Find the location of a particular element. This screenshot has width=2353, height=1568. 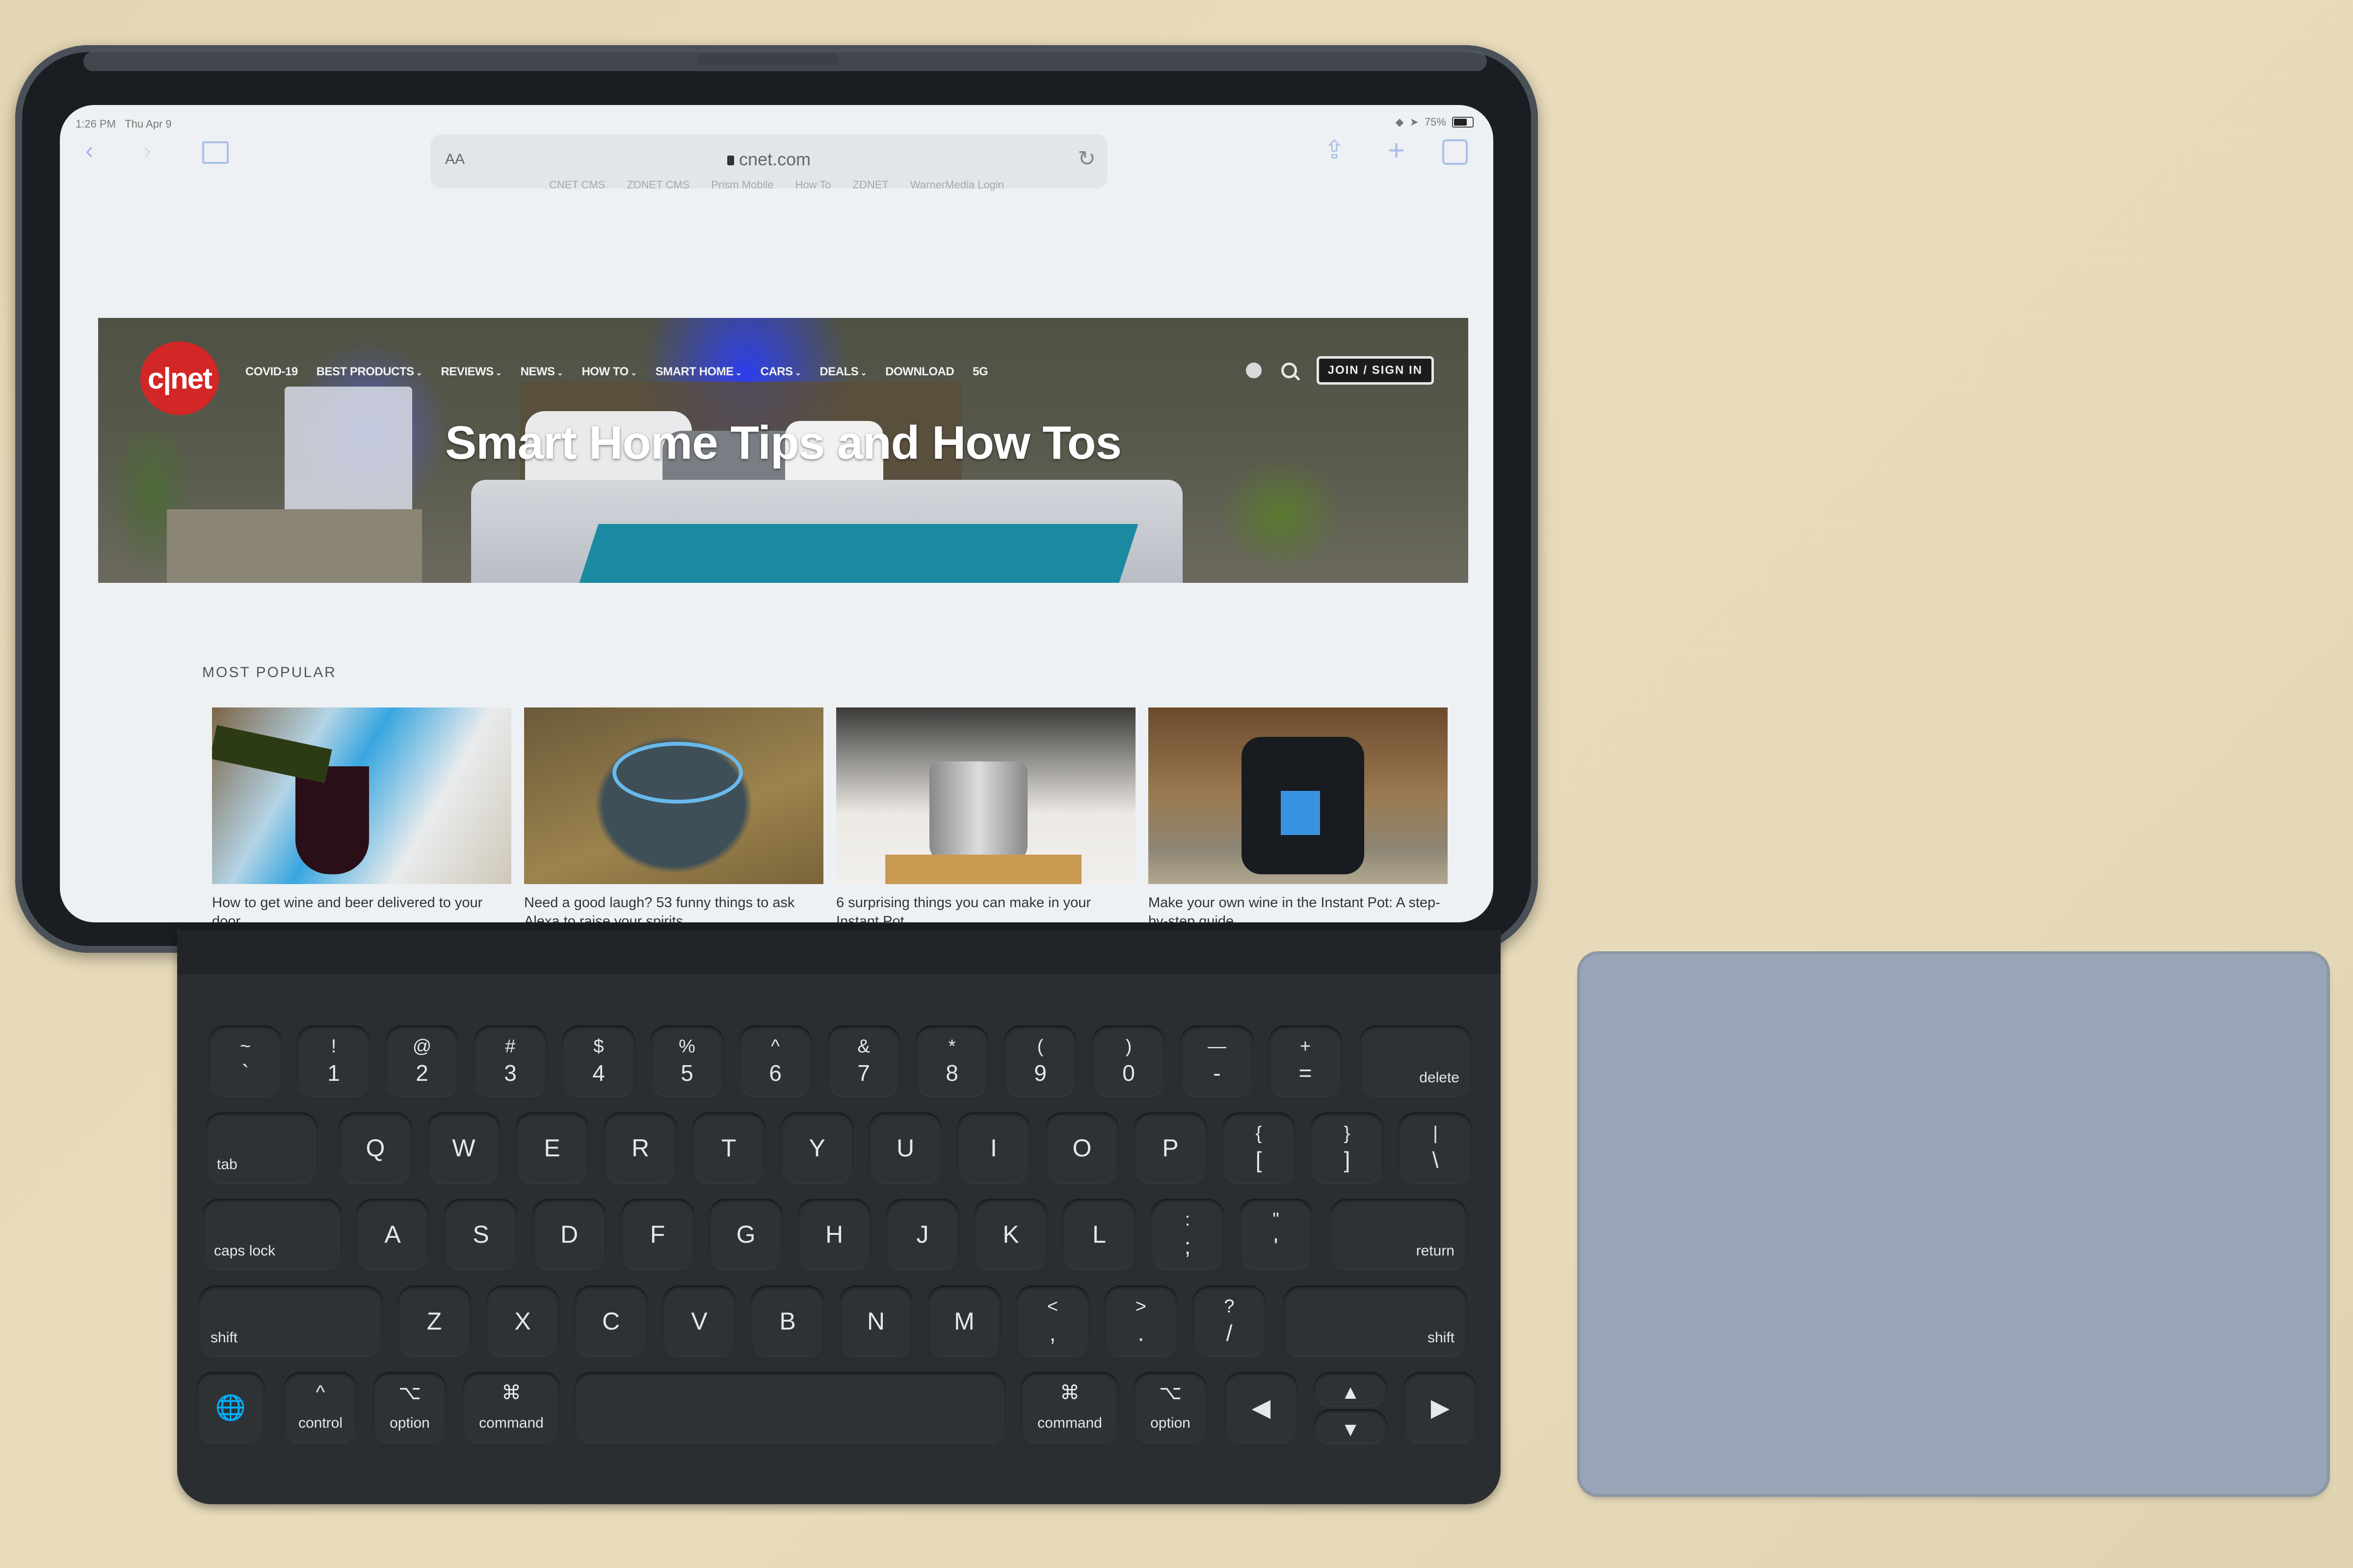

key-symbol: " ' is located at coordinates (1276, 1234).